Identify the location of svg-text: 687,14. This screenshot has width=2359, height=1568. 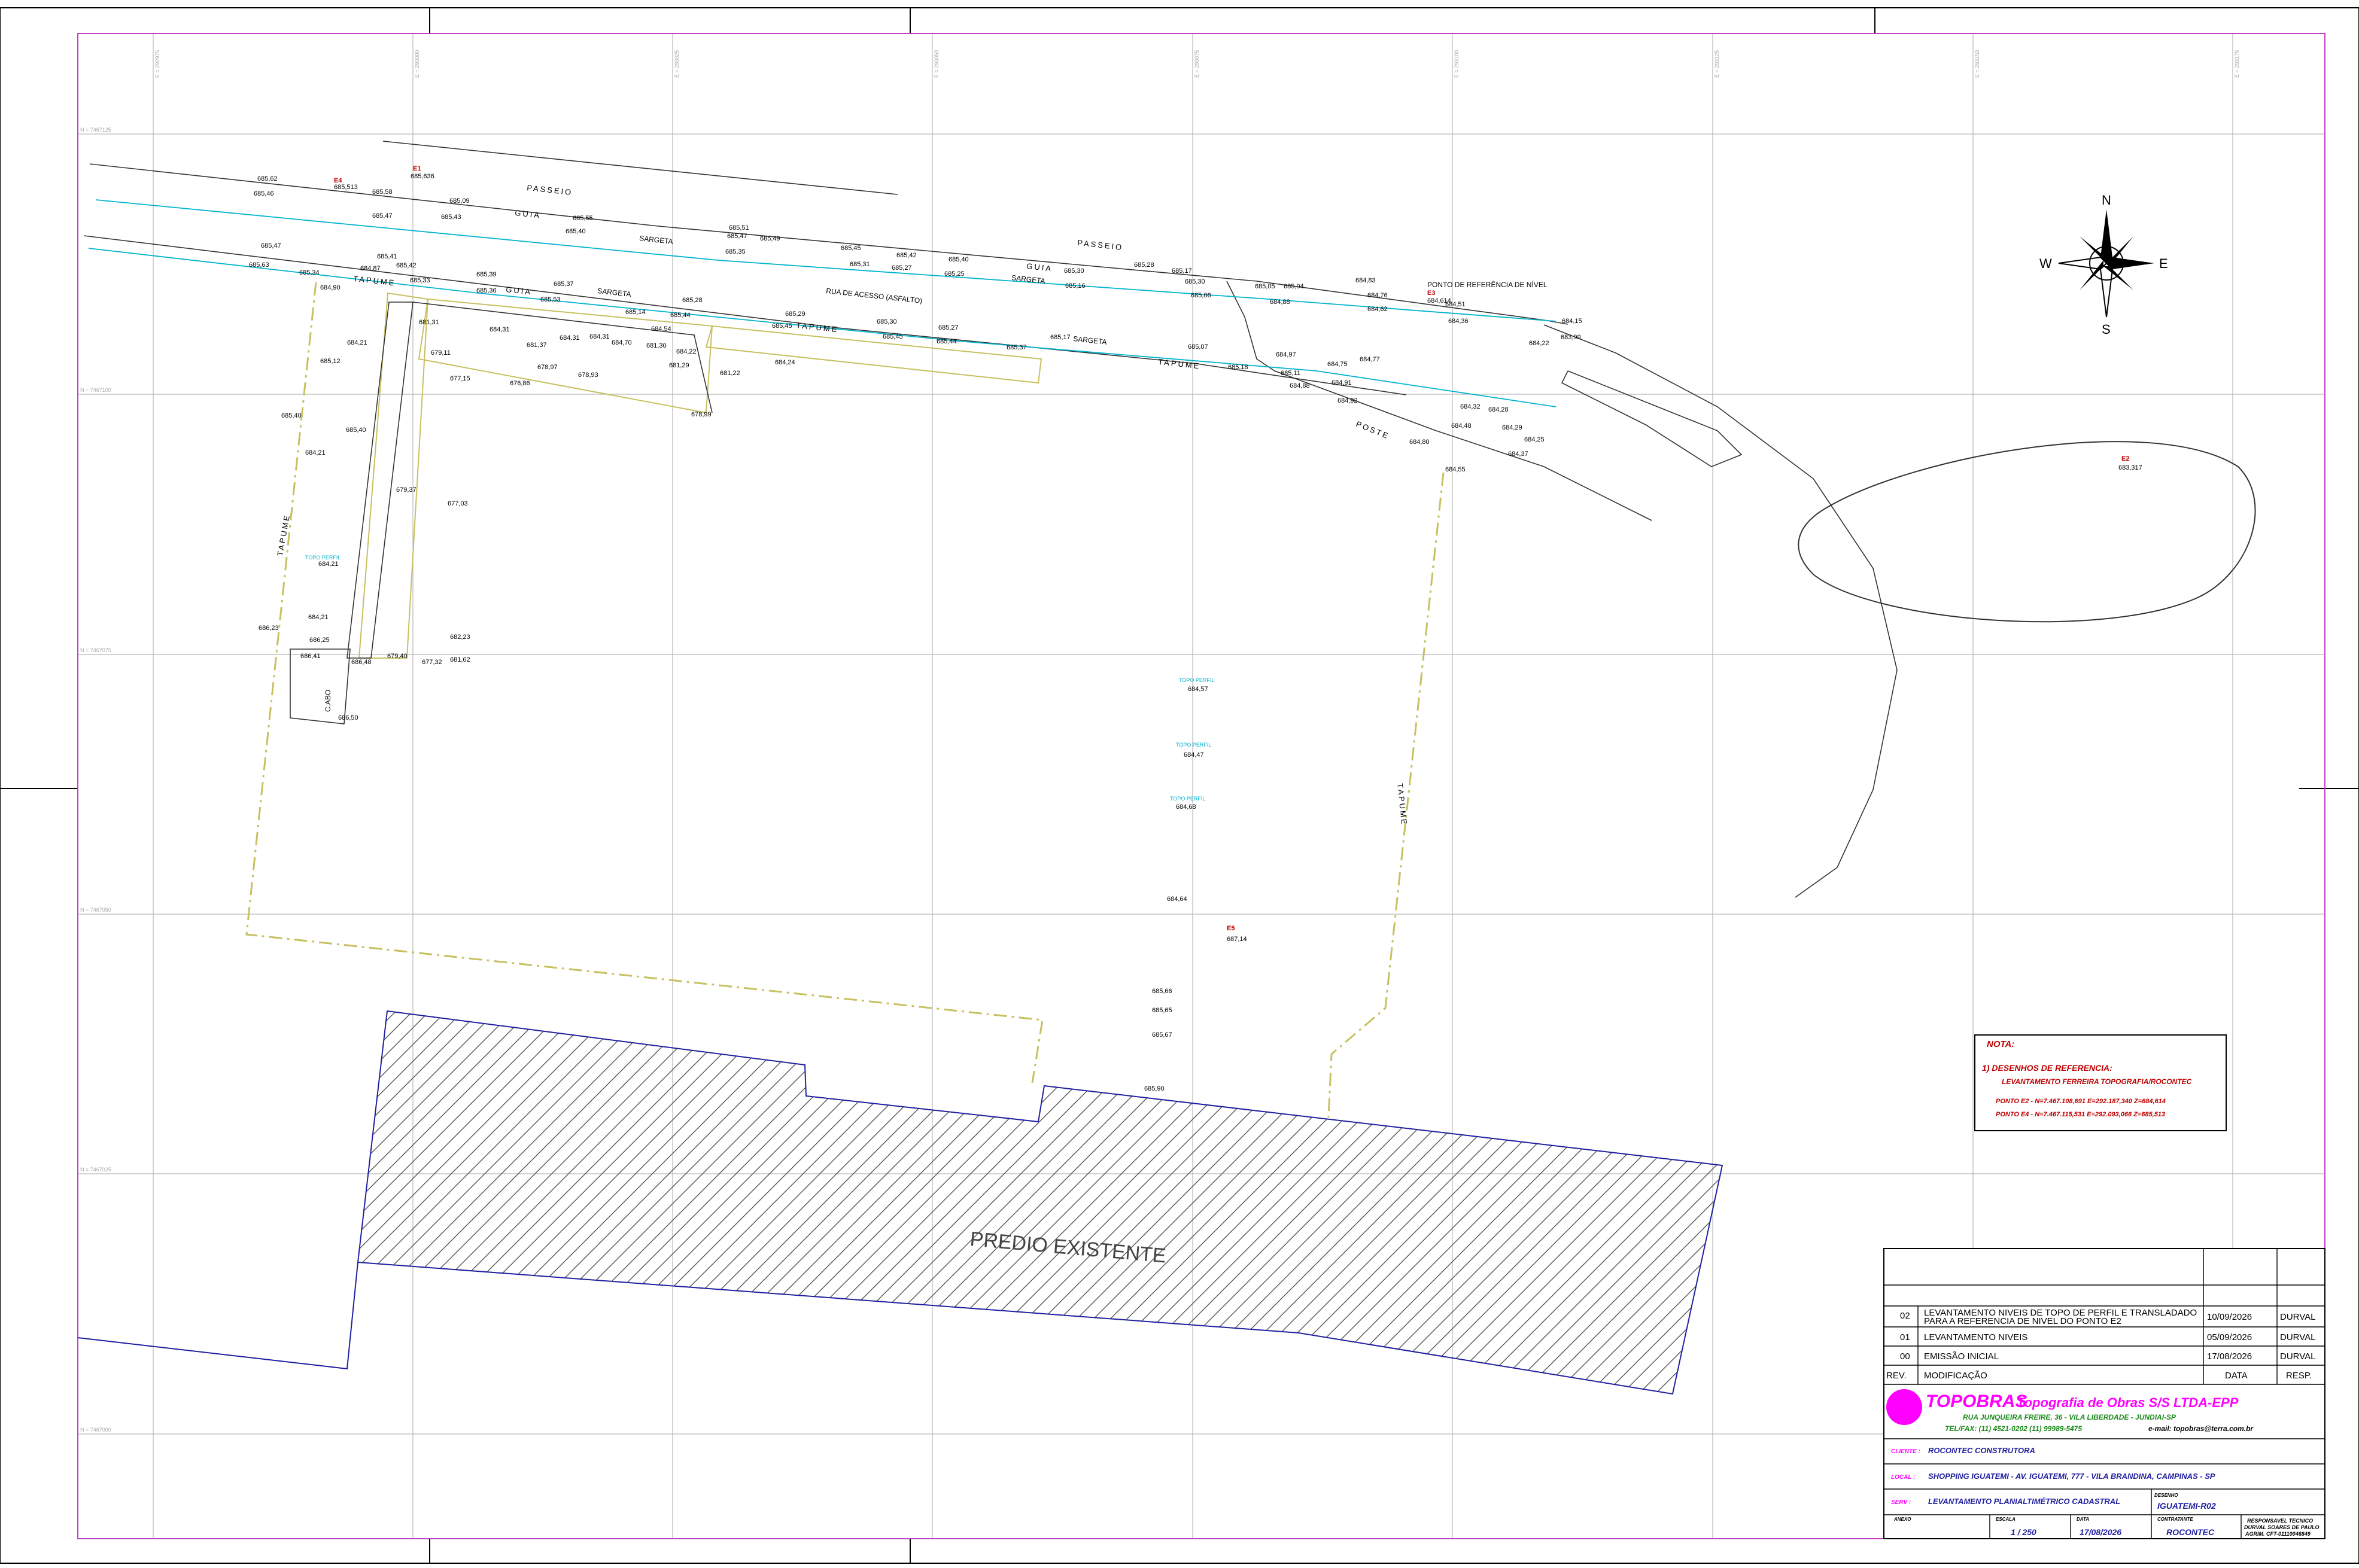
(1237, 939).